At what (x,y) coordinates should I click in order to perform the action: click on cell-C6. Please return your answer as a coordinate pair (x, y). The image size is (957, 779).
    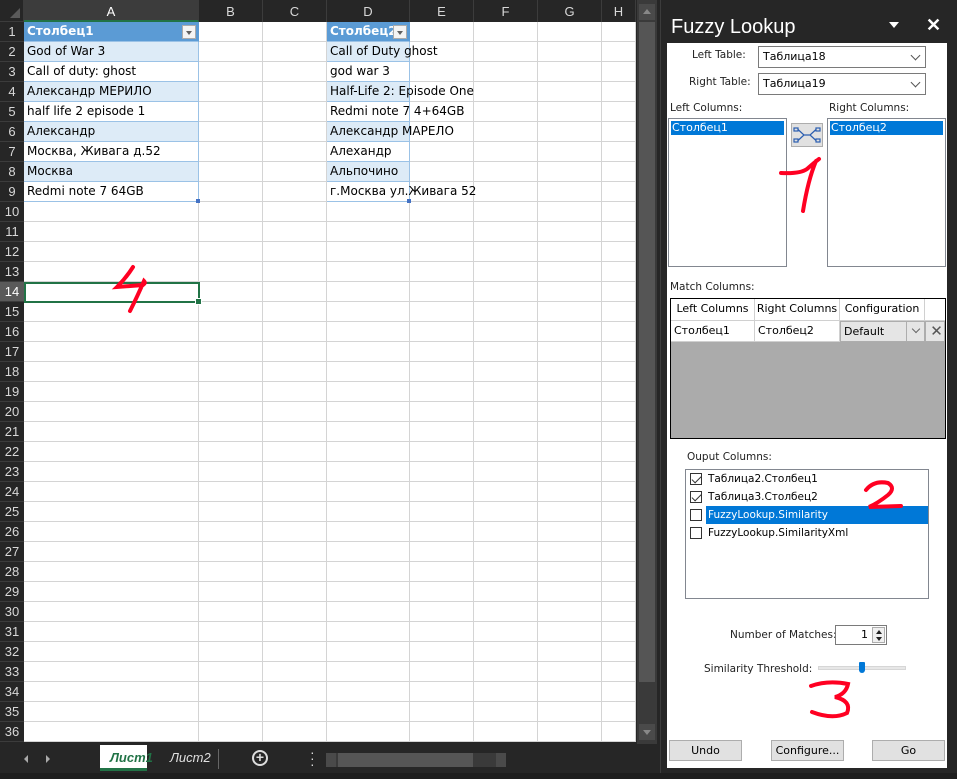
    Looking at the image, I should click on (295, 132).